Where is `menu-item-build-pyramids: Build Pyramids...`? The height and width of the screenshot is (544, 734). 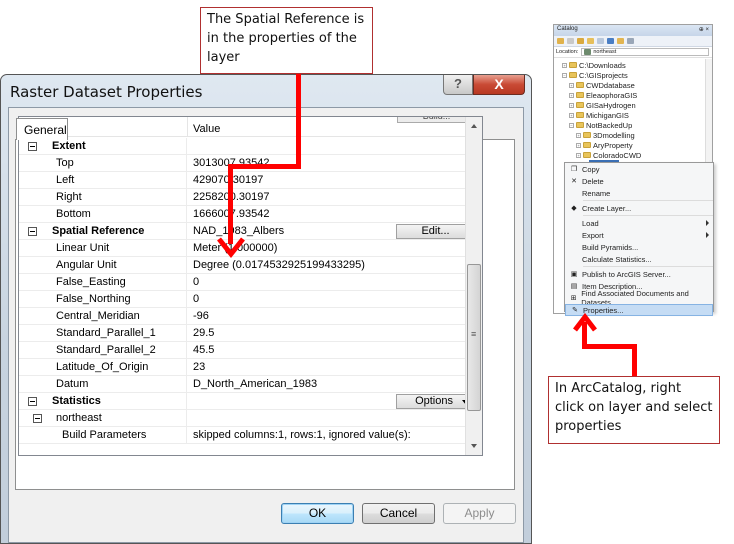
menu-item-build-pyramids: Build Pyramids... is located at coordinates (639, 247).